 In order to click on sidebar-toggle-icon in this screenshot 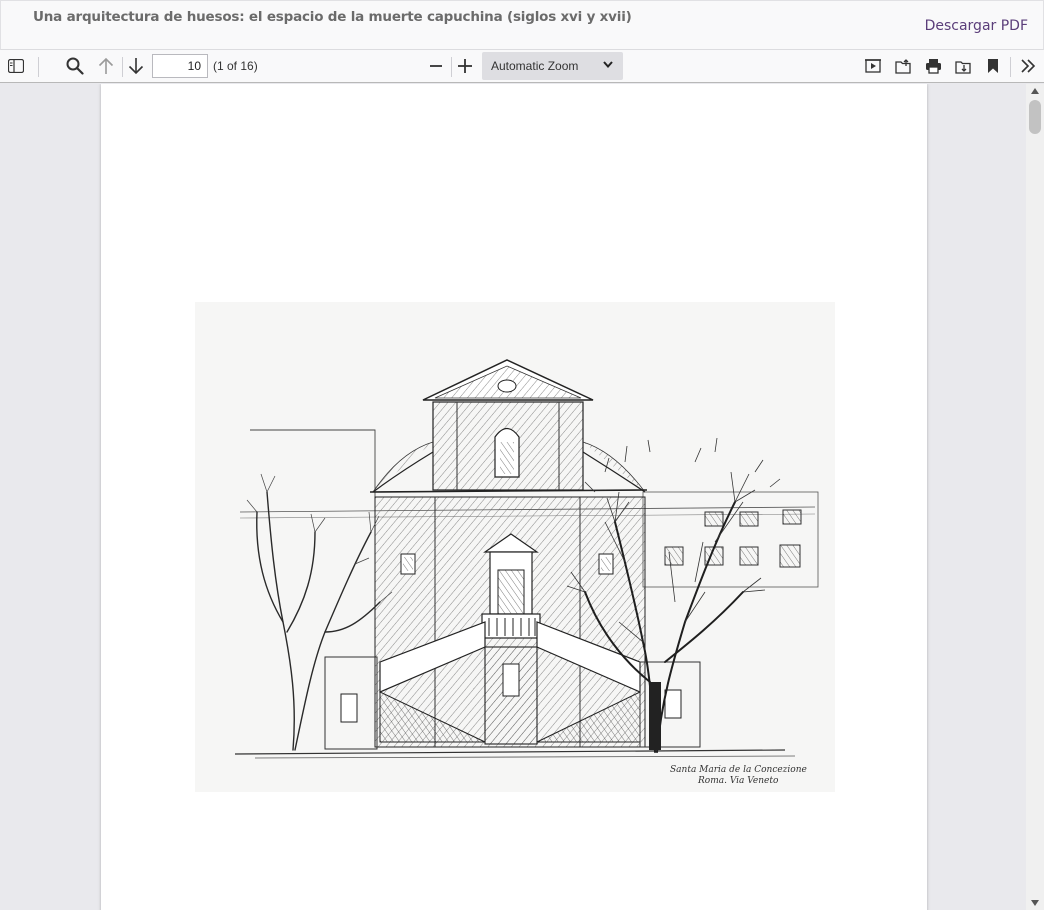, I will do `click(16, 66)`.